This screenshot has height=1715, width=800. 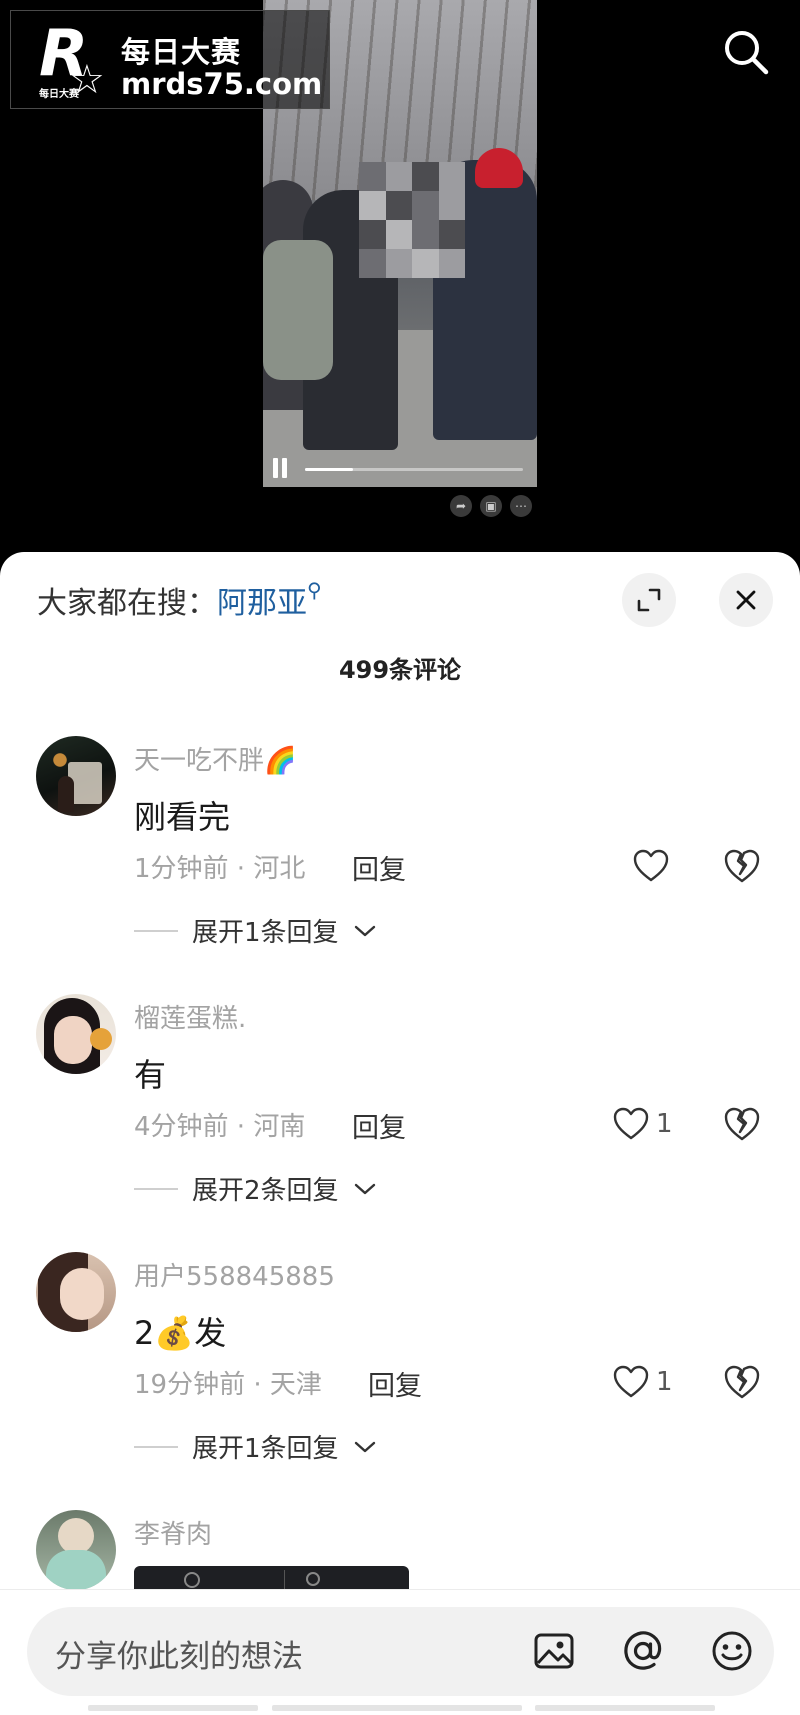 I want to click on watermark-logo: R ☆ 每日大赛 每日大赛 mrds75.com, so click(x=170, y=59).